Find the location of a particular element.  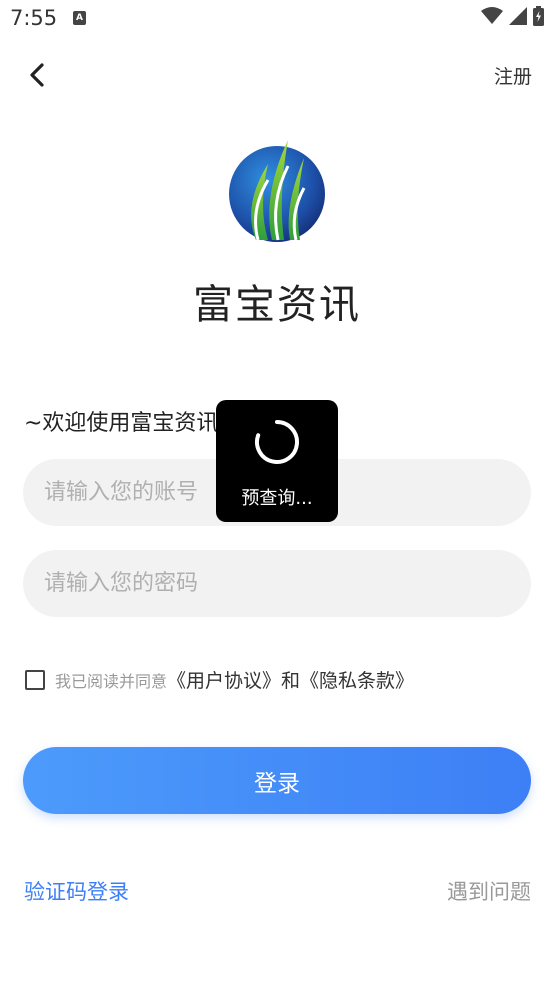

user-agreement-link: 《用户协议》 is located at coordinates (224, 679).